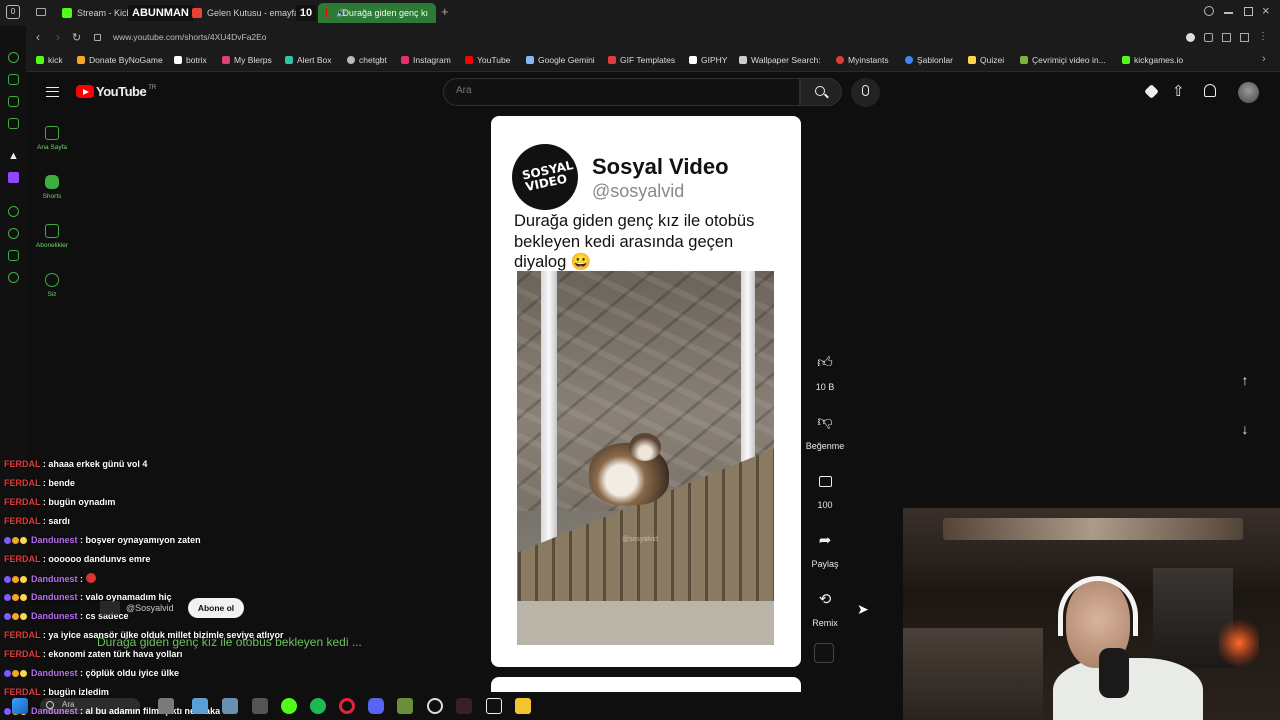 This screenshot has width=1280, height=720. I want to click on share-button: ➦ Paylaş, so click(825, 547).